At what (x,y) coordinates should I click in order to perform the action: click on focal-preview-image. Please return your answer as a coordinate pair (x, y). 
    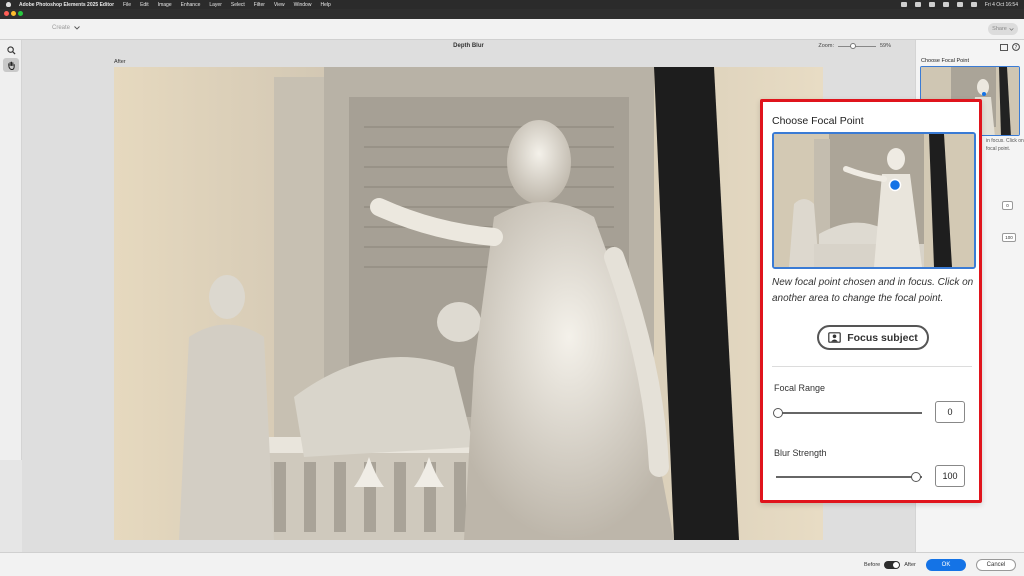
    Looking at the image, I should click on (874, 200).